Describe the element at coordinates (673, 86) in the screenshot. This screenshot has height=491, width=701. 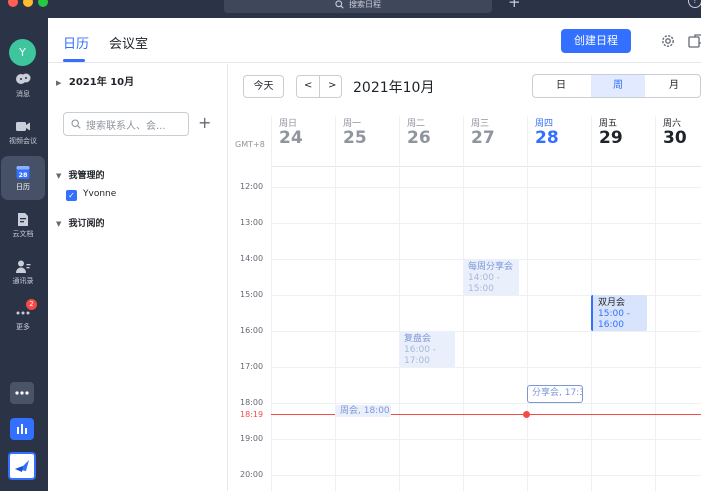
I see `view-month-button: 月` at that location.